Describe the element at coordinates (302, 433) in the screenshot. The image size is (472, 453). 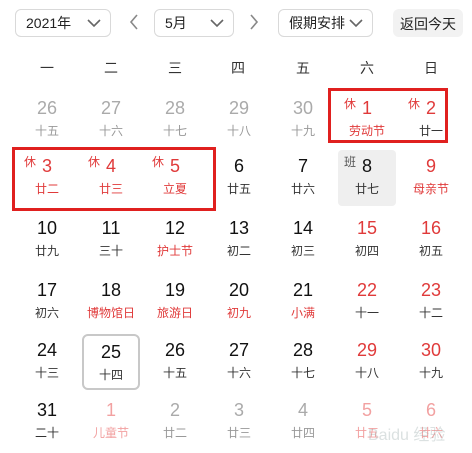
I see `lunar-date: 廿四` at that location.